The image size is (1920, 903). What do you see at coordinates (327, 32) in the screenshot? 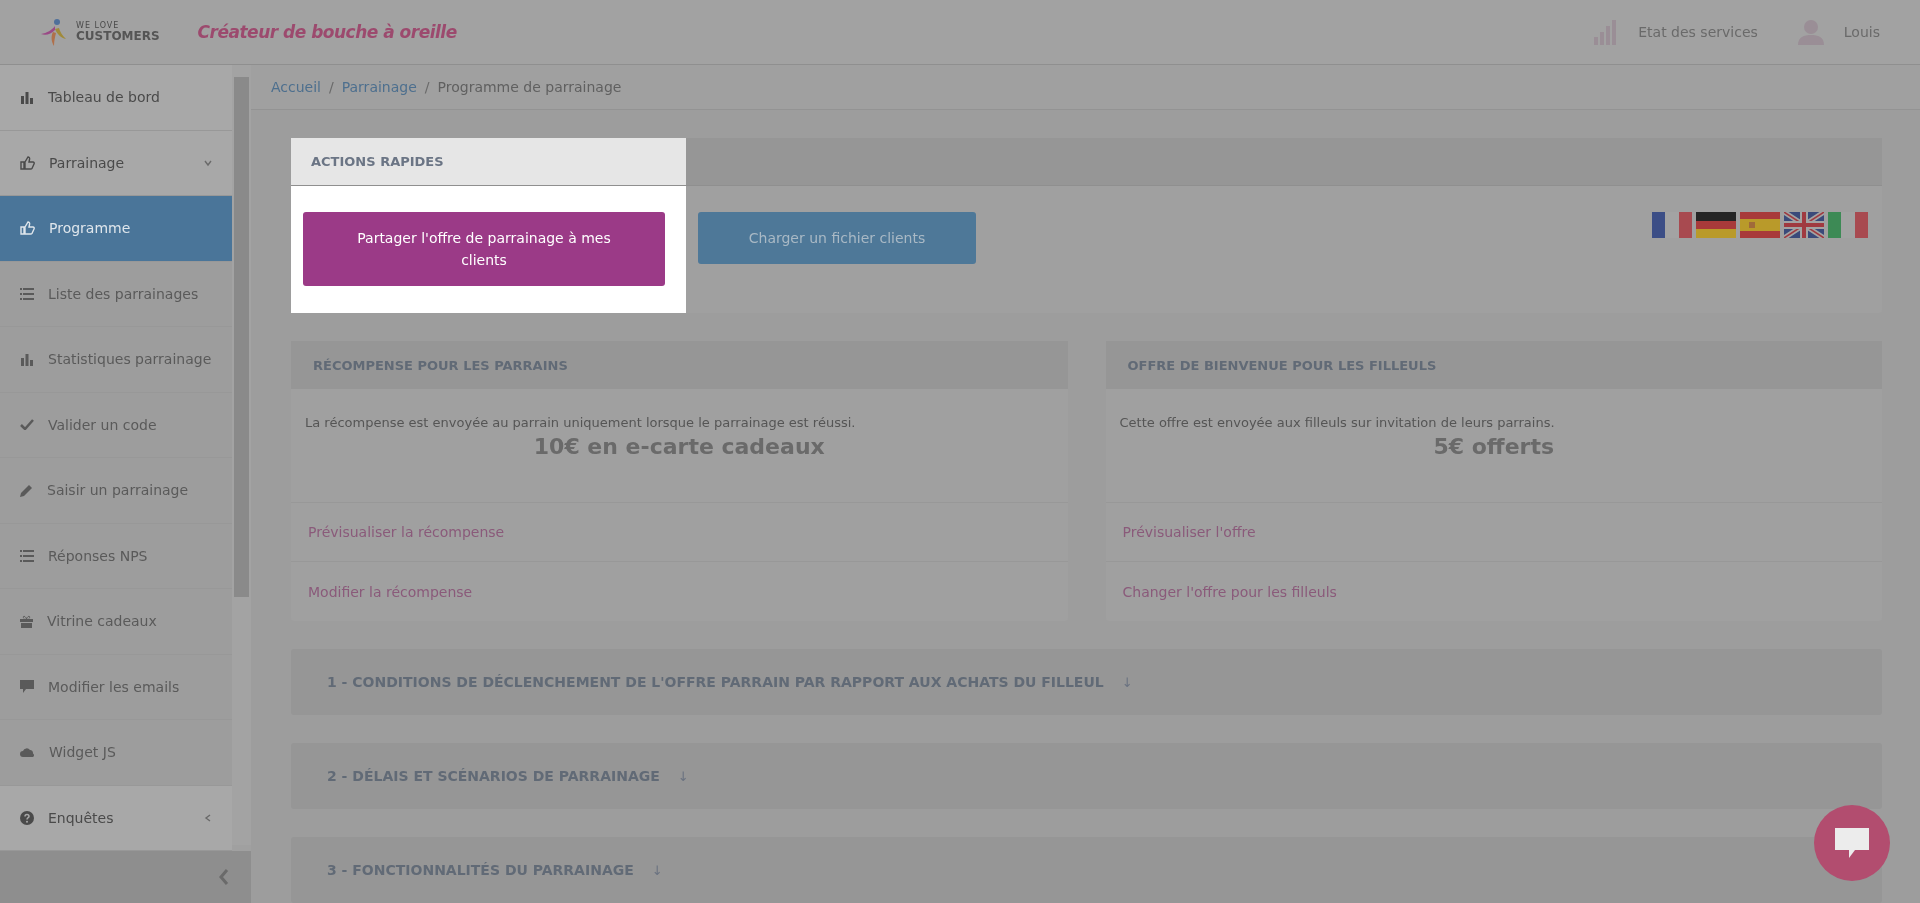
I see `app-slogan: Créateur de bouche à oreille` at bounding box center [327, 32].